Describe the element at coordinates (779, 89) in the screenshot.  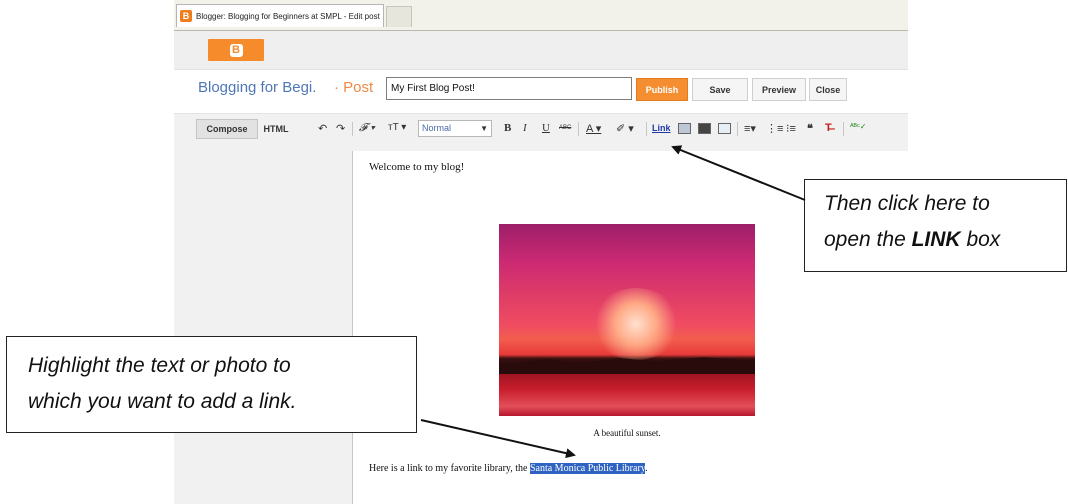
I see `preview-button: Preview` at that location.